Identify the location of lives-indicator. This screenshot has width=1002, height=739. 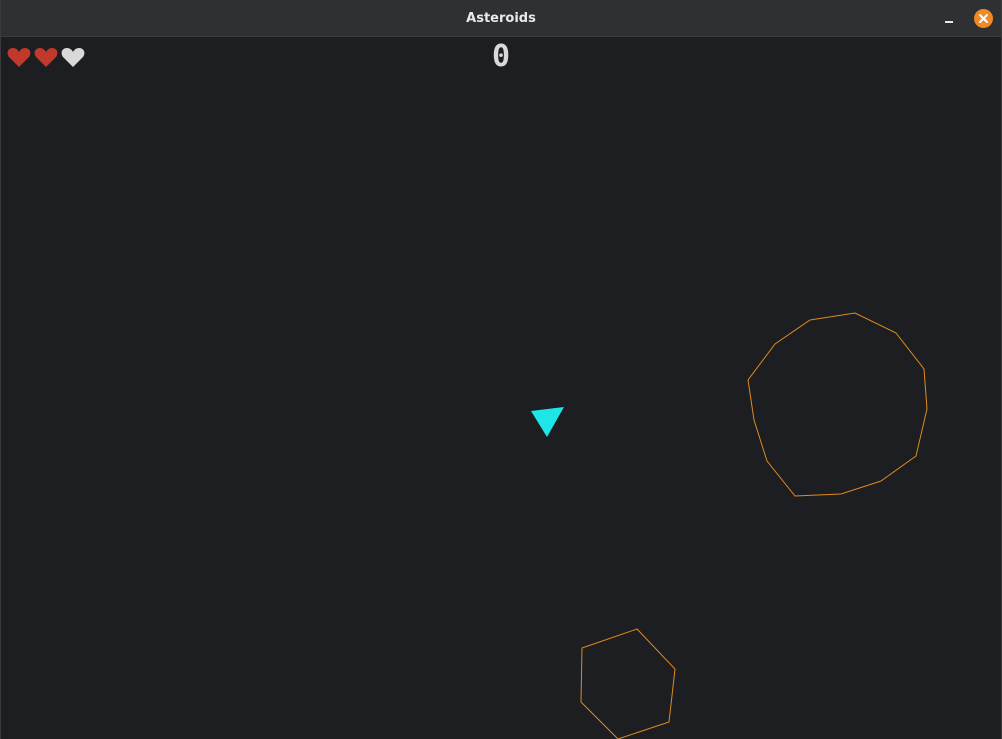
(46, 58).